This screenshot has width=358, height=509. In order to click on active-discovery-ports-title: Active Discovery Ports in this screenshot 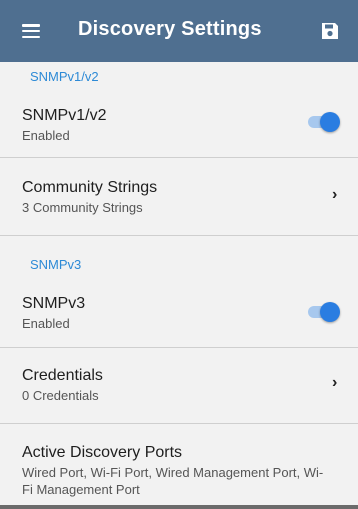, I will do `click(102, 452)`.